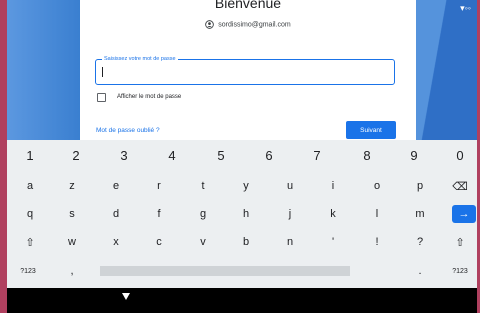  What do you see at coordinates (414, 155) in the screenshot?
I see `key-9: 9` at bounding box center [414, 155].